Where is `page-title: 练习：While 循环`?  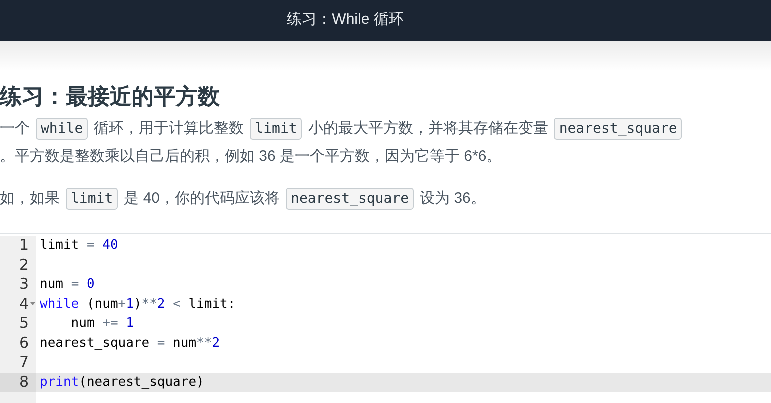 page-title: 练习：While 循环 is located at coordinates (345, 20).